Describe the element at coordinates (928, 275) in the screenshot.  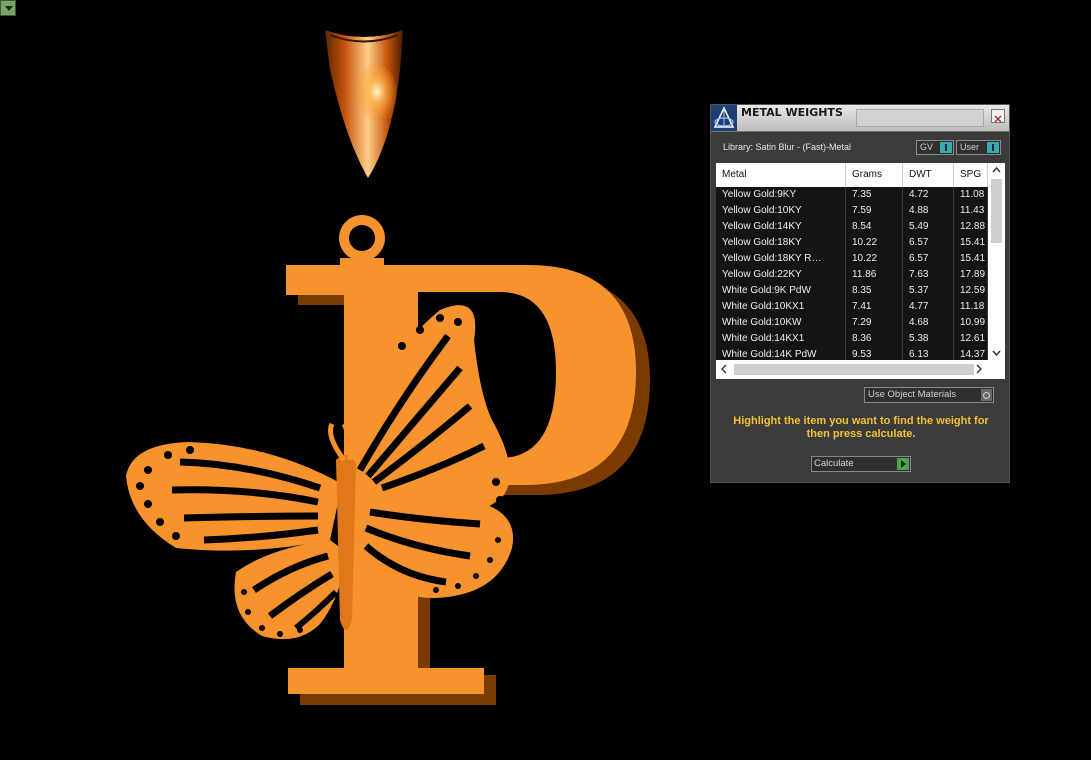
I see `cell-dwt: 7.63` at that location.